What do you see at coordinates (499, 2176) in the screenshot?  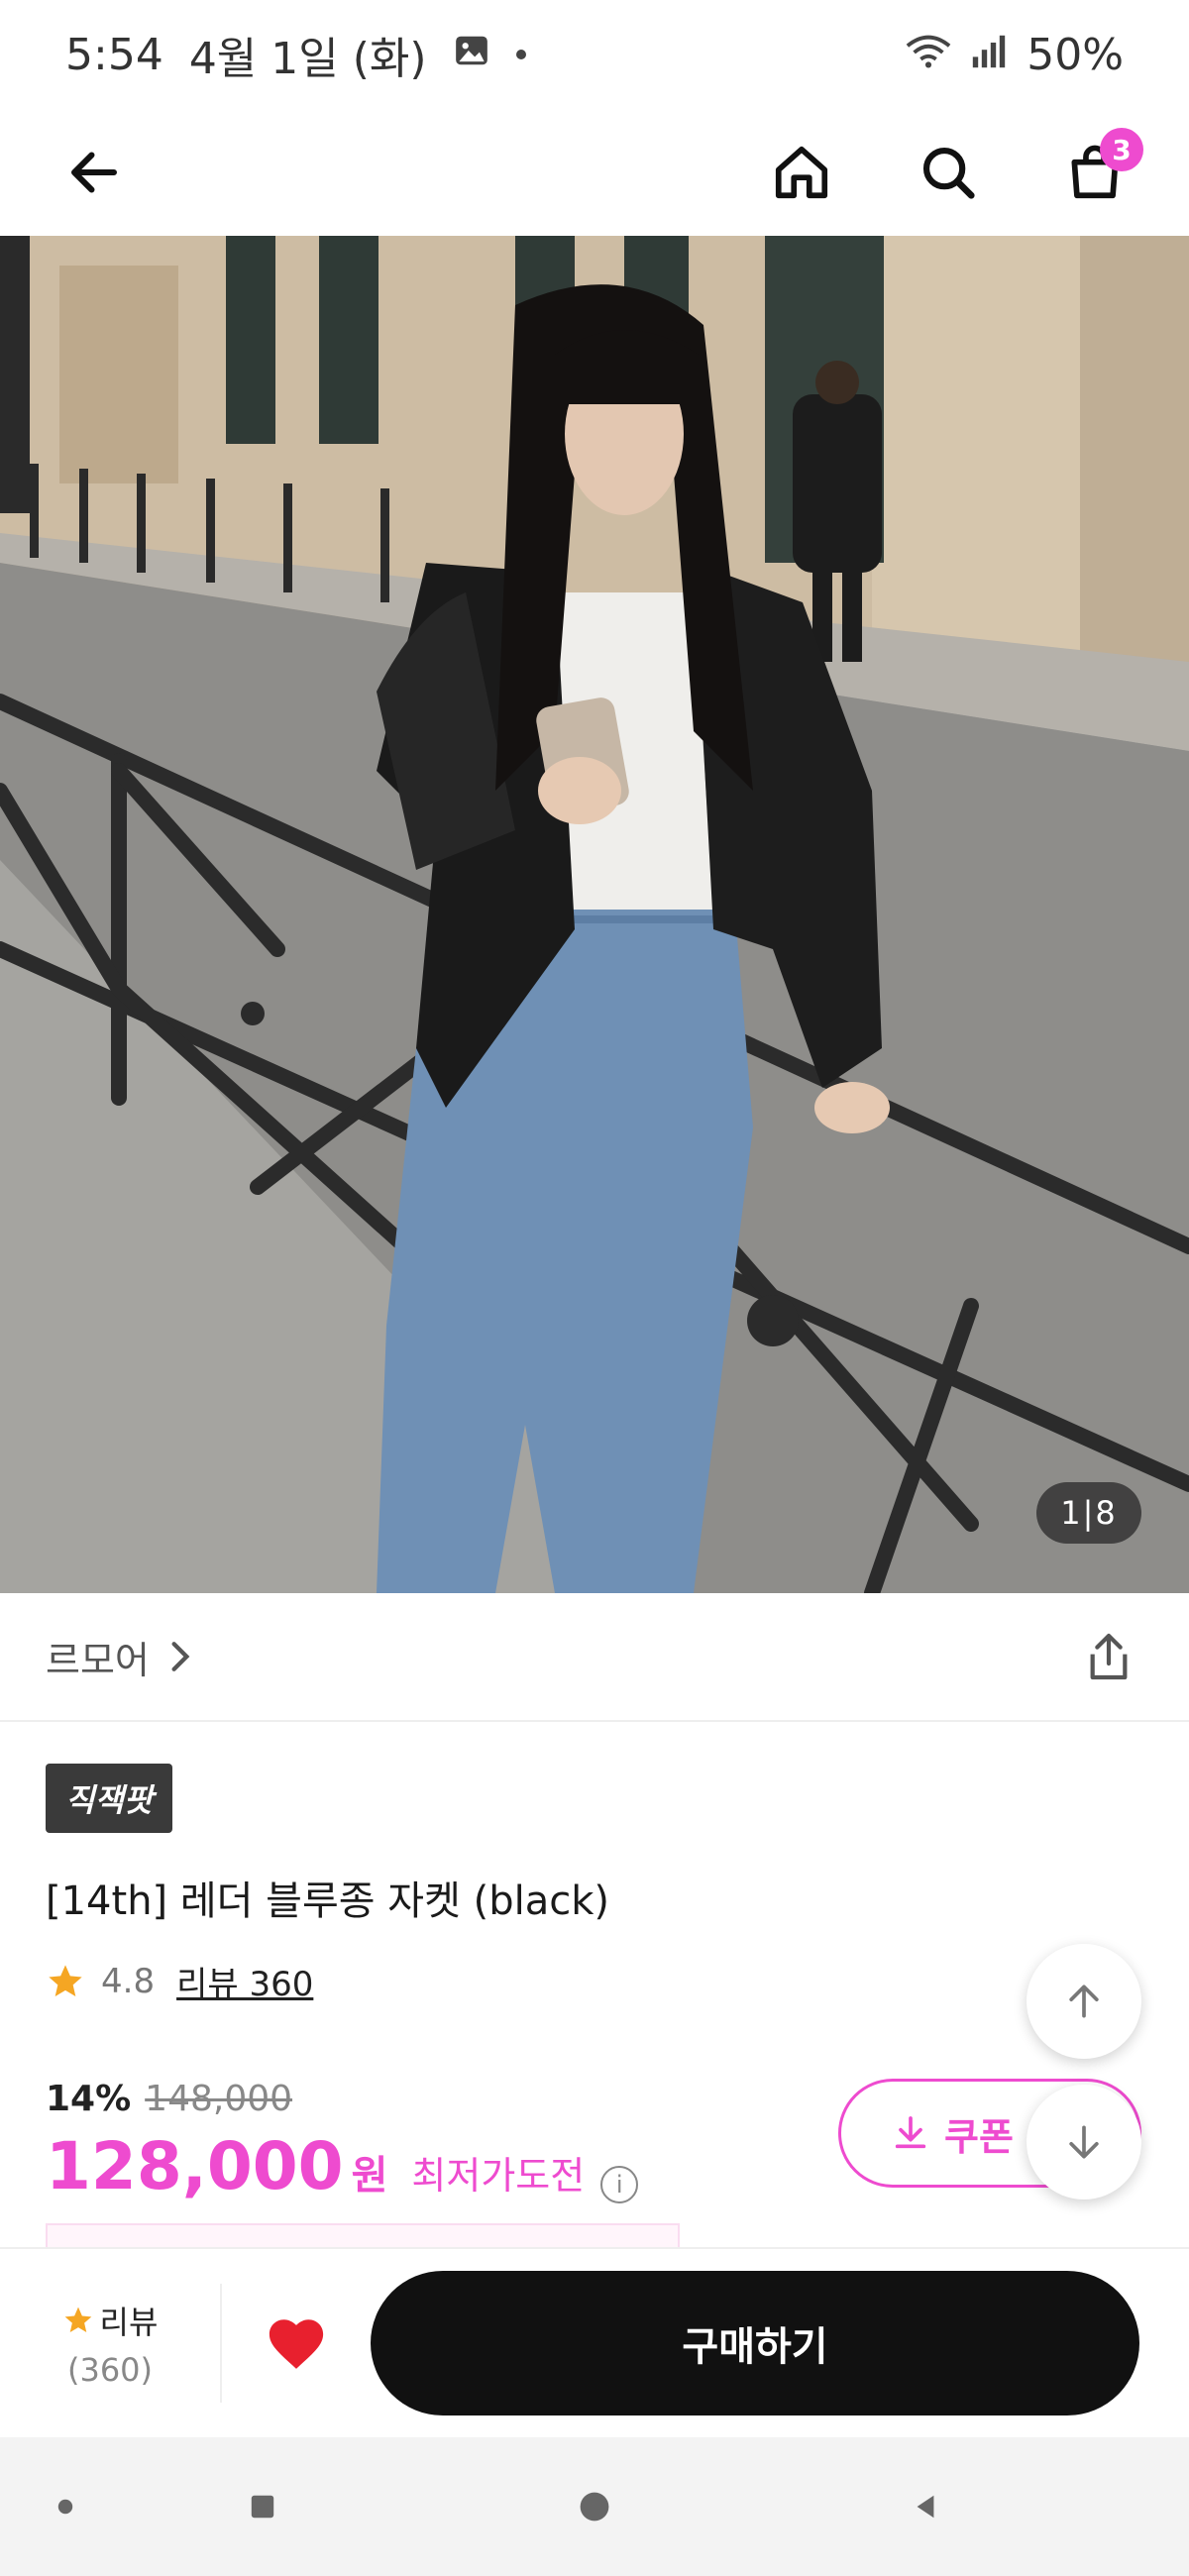 I see `lowest-price-label: 최저가도전` at bounding box center [499, 2176].